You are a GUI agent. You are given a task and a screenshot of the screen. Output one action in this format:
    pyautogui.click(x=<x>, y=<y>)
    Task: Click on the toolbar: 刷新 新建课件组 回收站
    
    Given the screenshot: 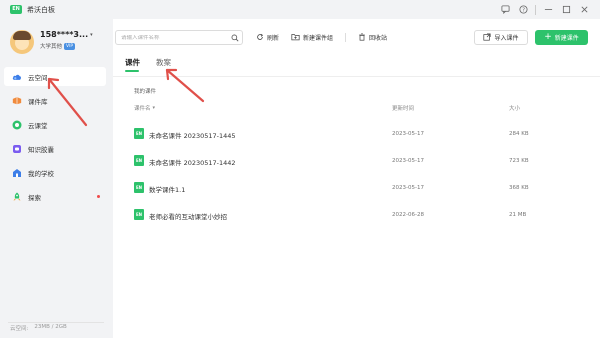 What is the action you would take?
    pyautogui.click(x=321, y=37)
    